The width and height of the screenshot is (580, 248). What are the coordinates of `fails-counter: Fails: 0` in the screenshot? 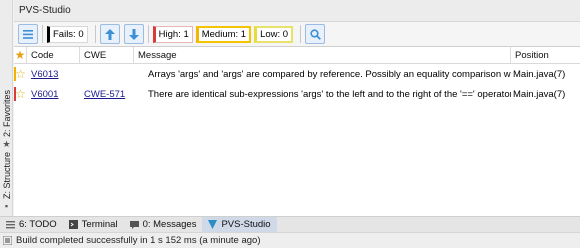 It's located at (67, 34).